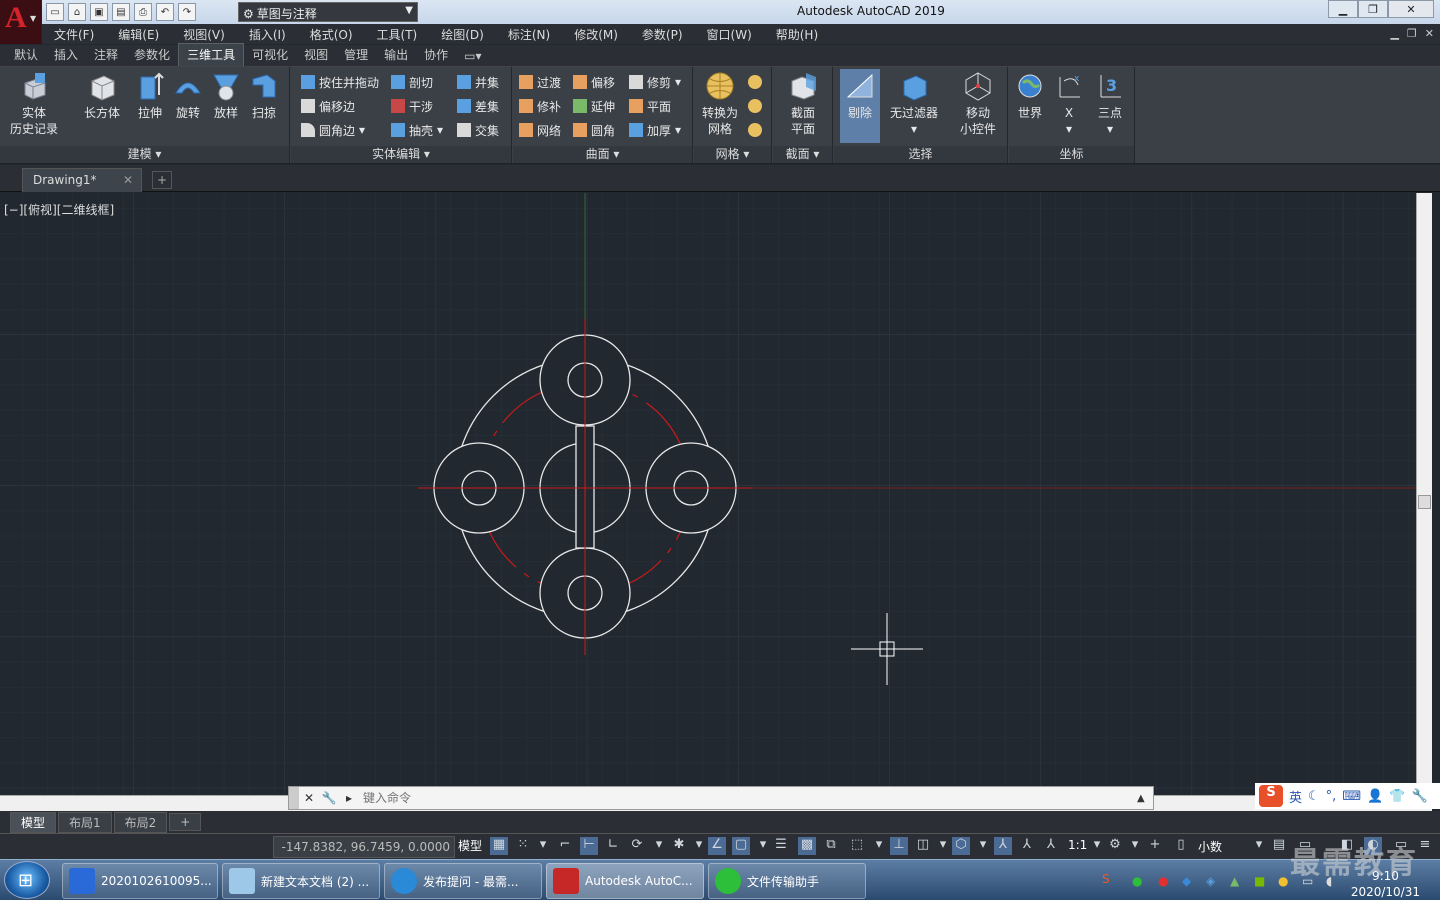  I want to click on ime-language: 英, so click(1295, 796).